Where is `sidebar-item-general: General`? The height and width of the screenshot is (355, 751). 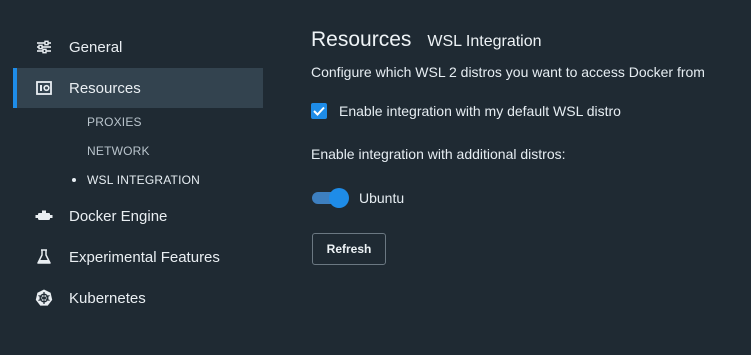 sidebar-item-general: General is located at coordinates (138, 47).